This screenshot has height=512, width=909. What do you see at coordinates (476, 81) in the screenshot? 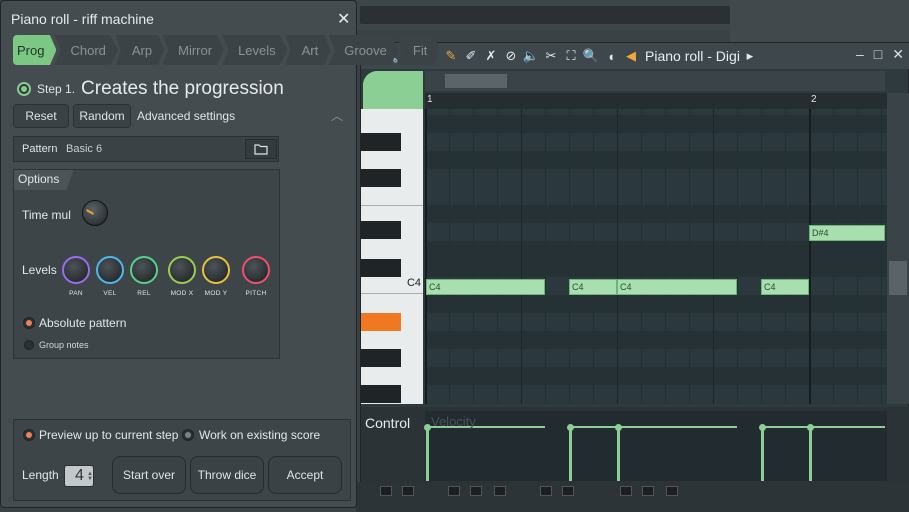
I see `horizontal-scroll-thumb` at bounding box center [476, 81].